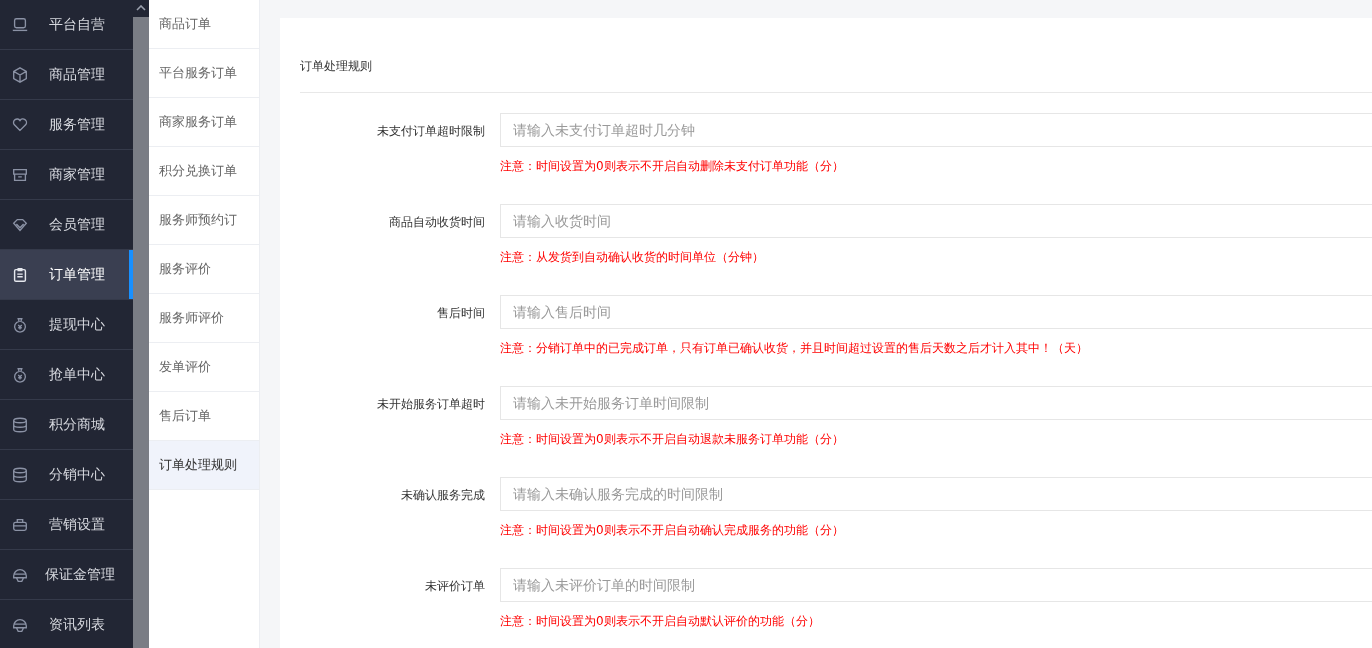 Image resolution: width=1372 pixels, height=648 pixels. What do you see at coordinates (672, 439) in the screenshot?
I see `field-note: 注意：时间设置为0则表示不开启自动退款未服务订单功能（分）` at bounding box center [672, 439].